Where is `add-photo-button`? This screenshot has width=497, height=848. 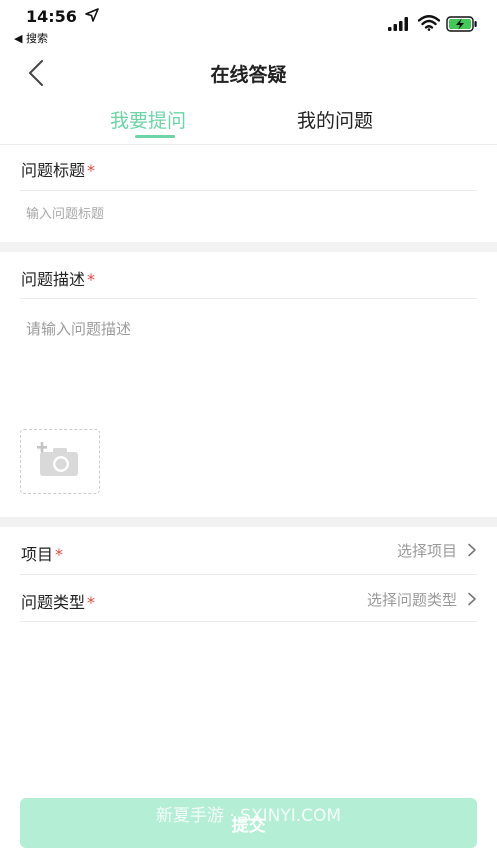
add-photo-button is located at coordinates (60, 461).